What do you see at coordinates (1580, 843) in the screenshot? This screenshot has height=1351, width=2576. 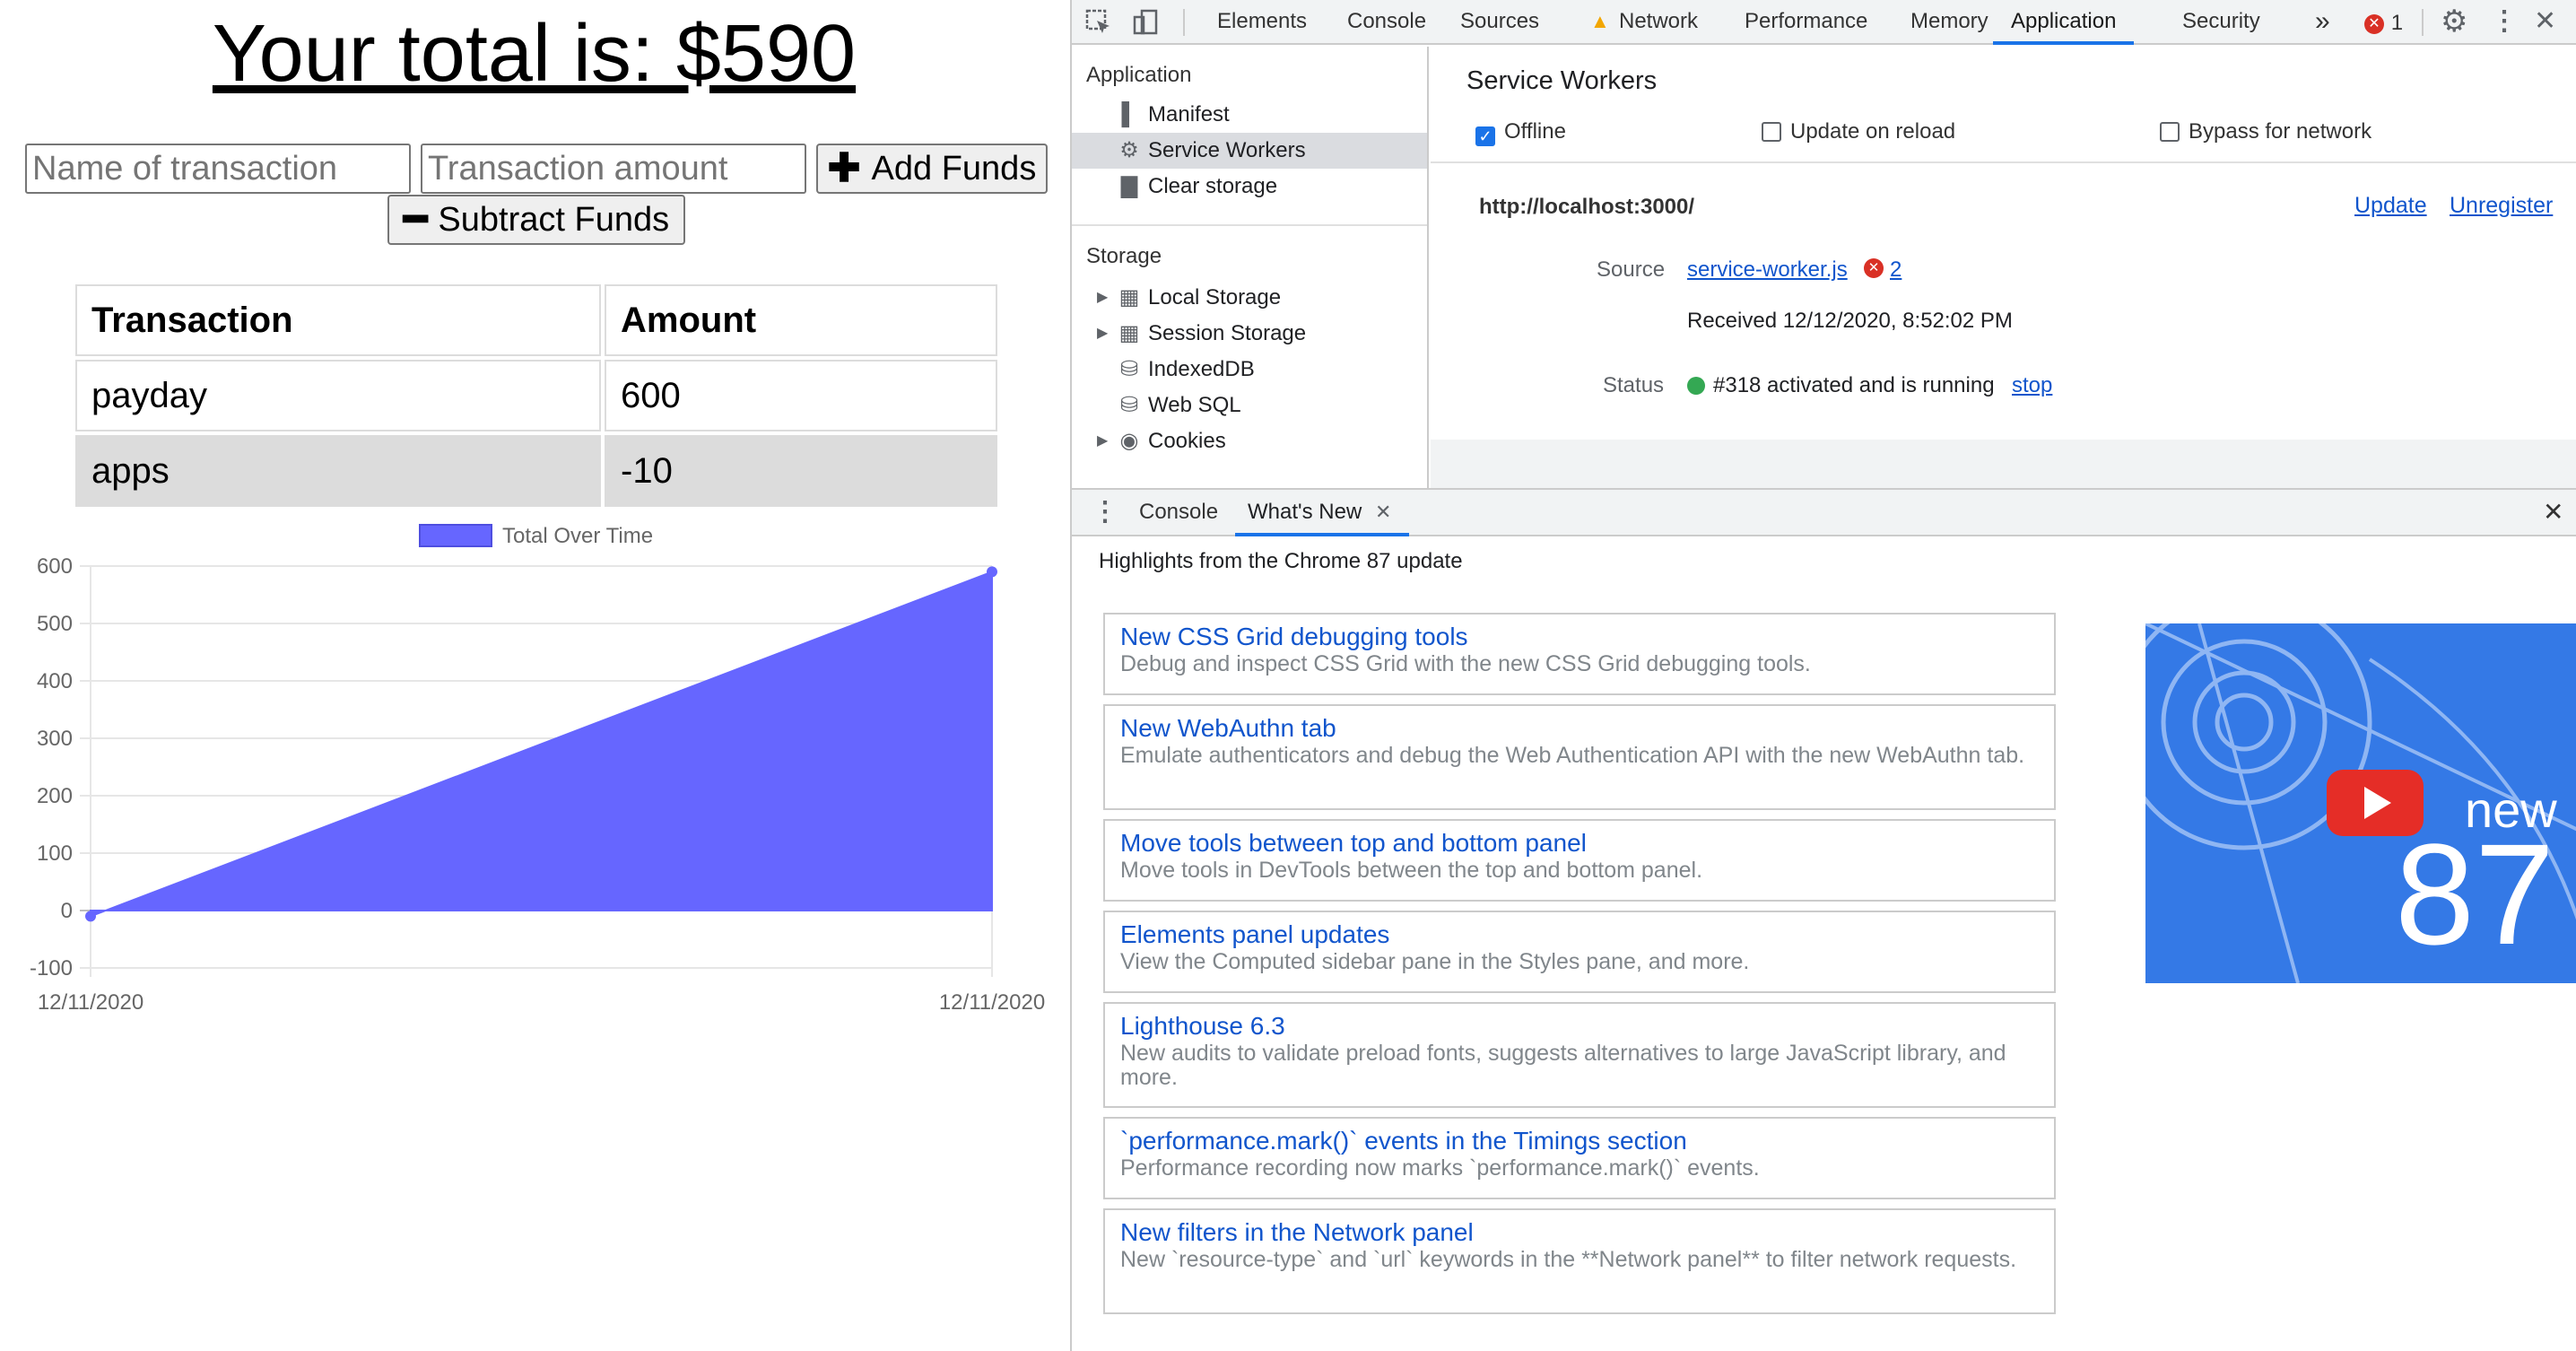 I see `news-title: Move tools between top and bottom panel` at bounding box center [1580, 843].